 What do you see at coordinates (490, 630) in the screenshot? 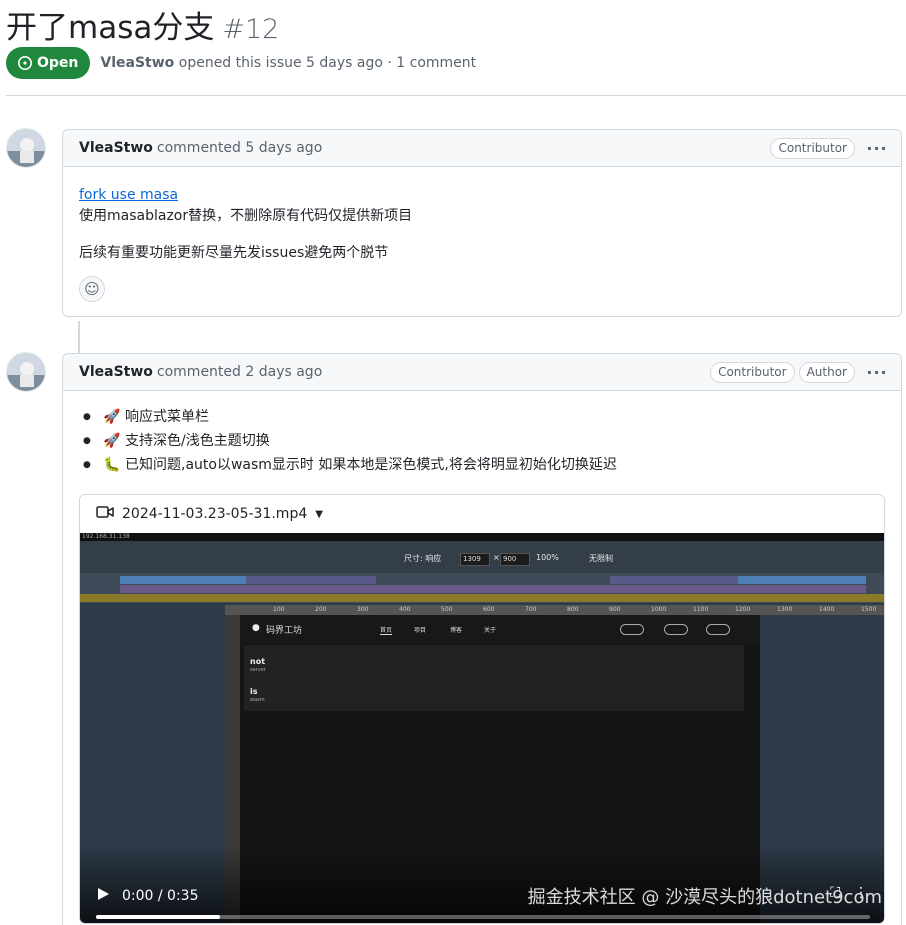
I see `app-nav-item: 关于` at bounding box center [490, 630].